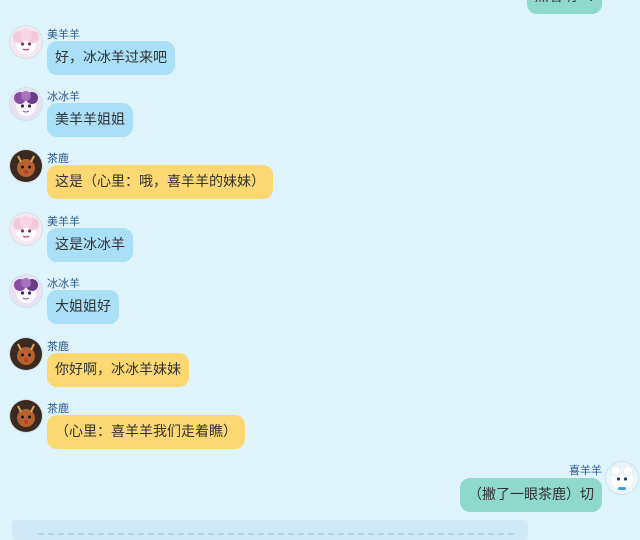 This screenshot has width=640, height=540. Describe the element at coordinates (118, 370) in the screenshot. I see `message-bubble: 你好啊，冰冰羊妹妹` at that location.